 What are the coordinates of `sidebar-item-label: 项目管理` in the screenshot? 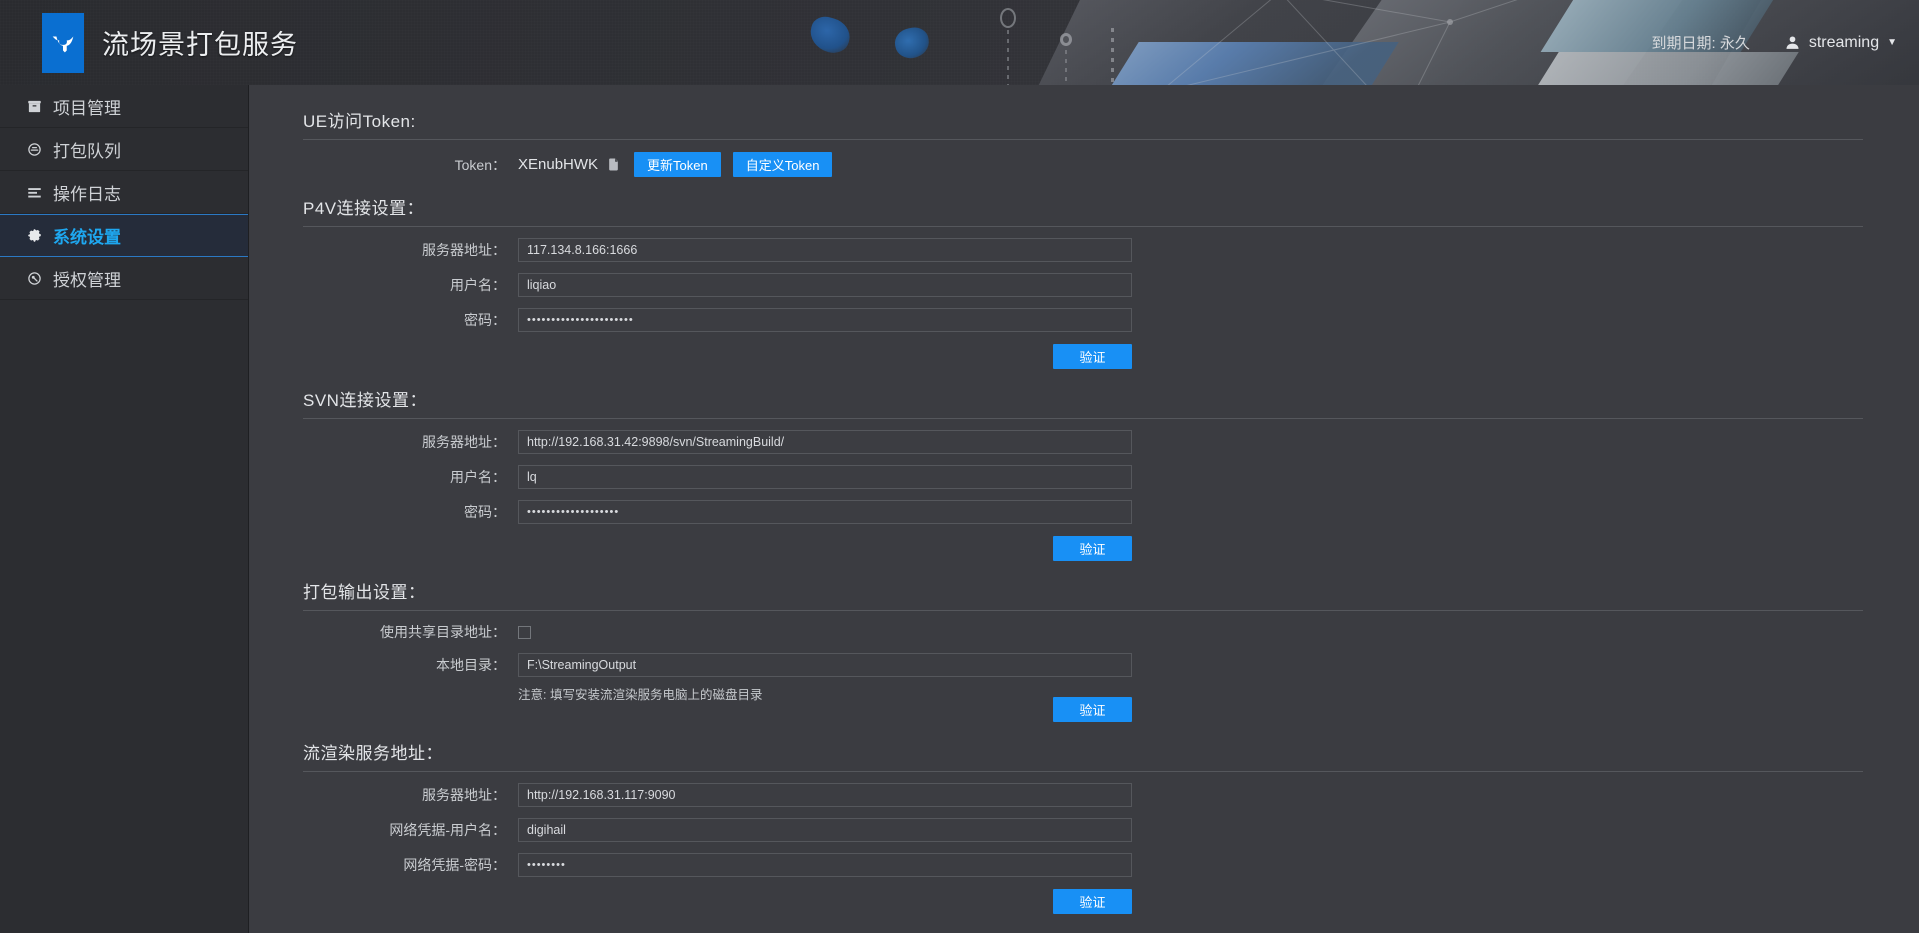 It's located at (87, 108).